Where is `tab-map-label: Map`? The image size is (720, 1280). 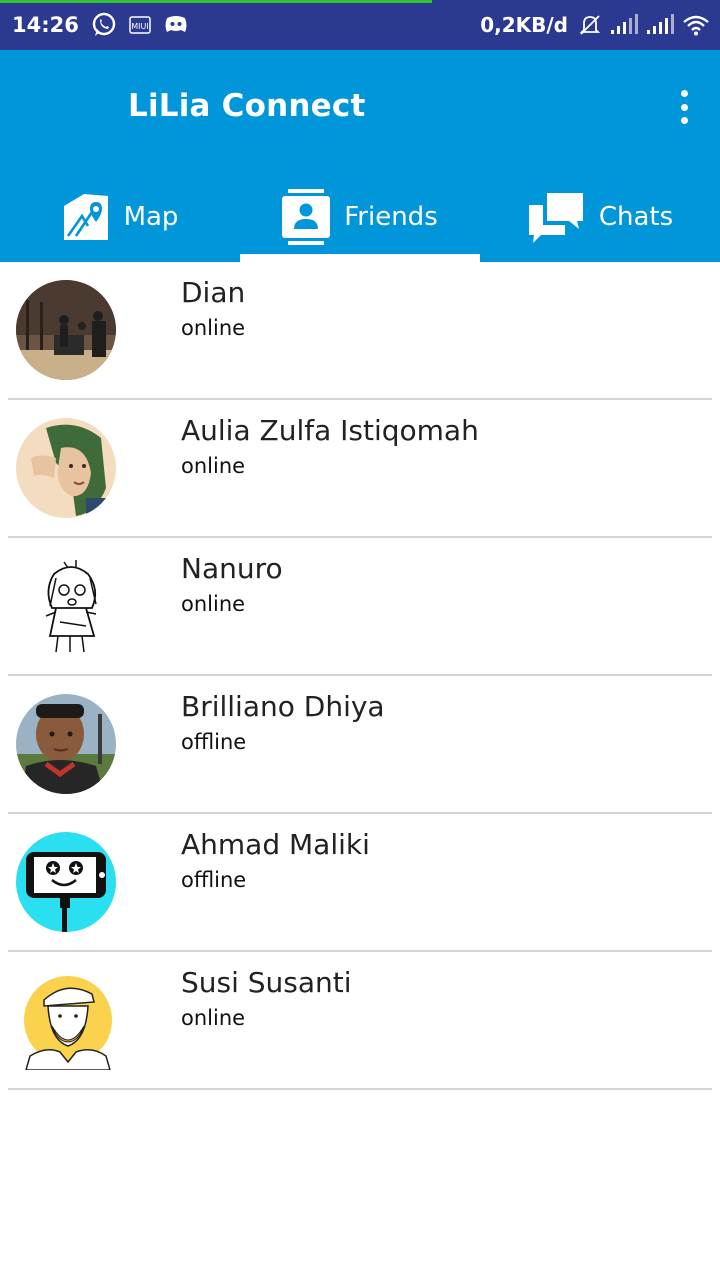
tab-map-label: Map is located at coordinates (151, 217).